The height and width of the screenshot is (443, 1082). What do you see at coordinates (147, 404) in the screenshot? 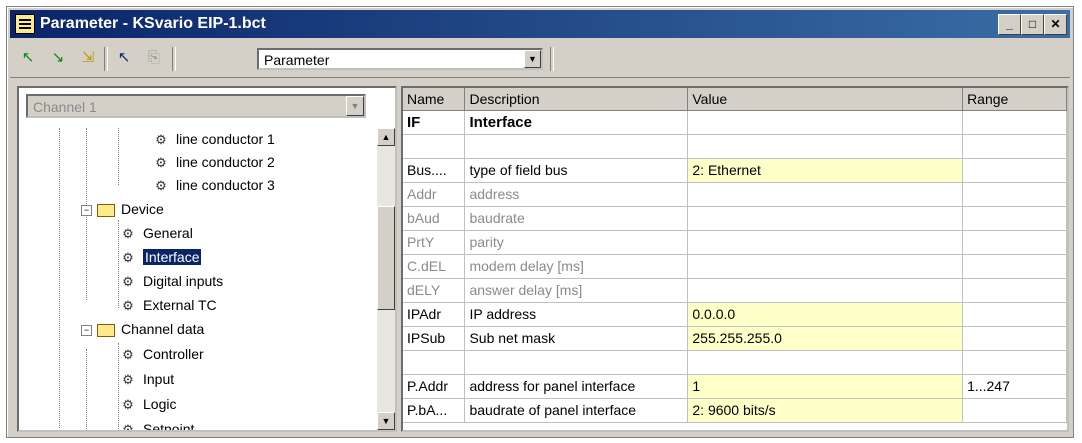
I see `tree-item-logic: ⚙ Logic` at bounding box center [147, 404].